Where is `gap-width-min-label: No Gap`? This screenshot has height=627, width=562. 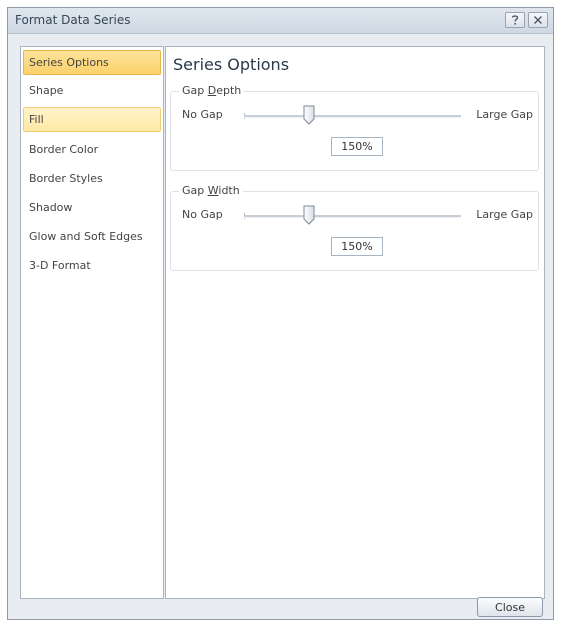
gap-width-min-label: No Gap is located at coordinates (202, 214).